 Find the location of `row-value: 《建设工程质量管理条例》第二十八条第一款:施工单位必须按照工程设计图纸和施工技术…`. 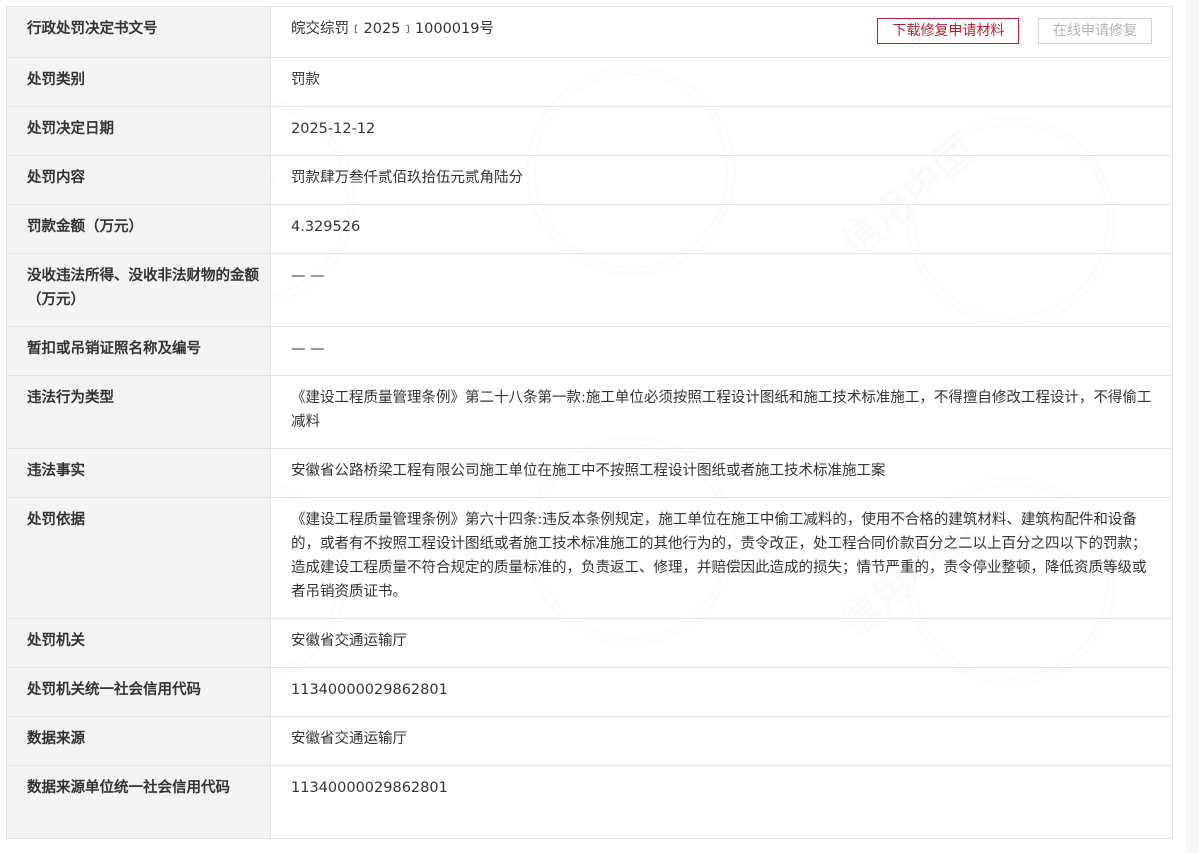

row-value: 《建设工程质量管理条例》第二十八条第一款:施工单位必须按照工程设计图纸和施工技术… is located at coordinates (721, 412).